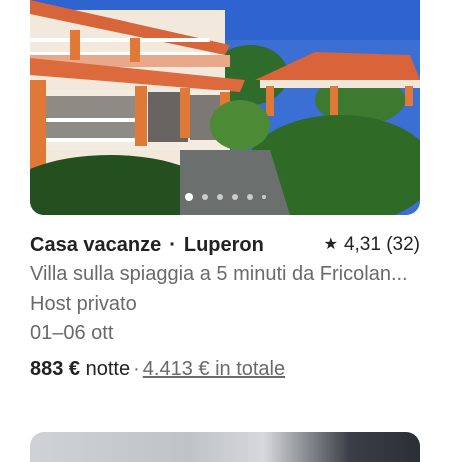  I want to click on listing-rating: ★ 4,31 (32), so click(372, 245).